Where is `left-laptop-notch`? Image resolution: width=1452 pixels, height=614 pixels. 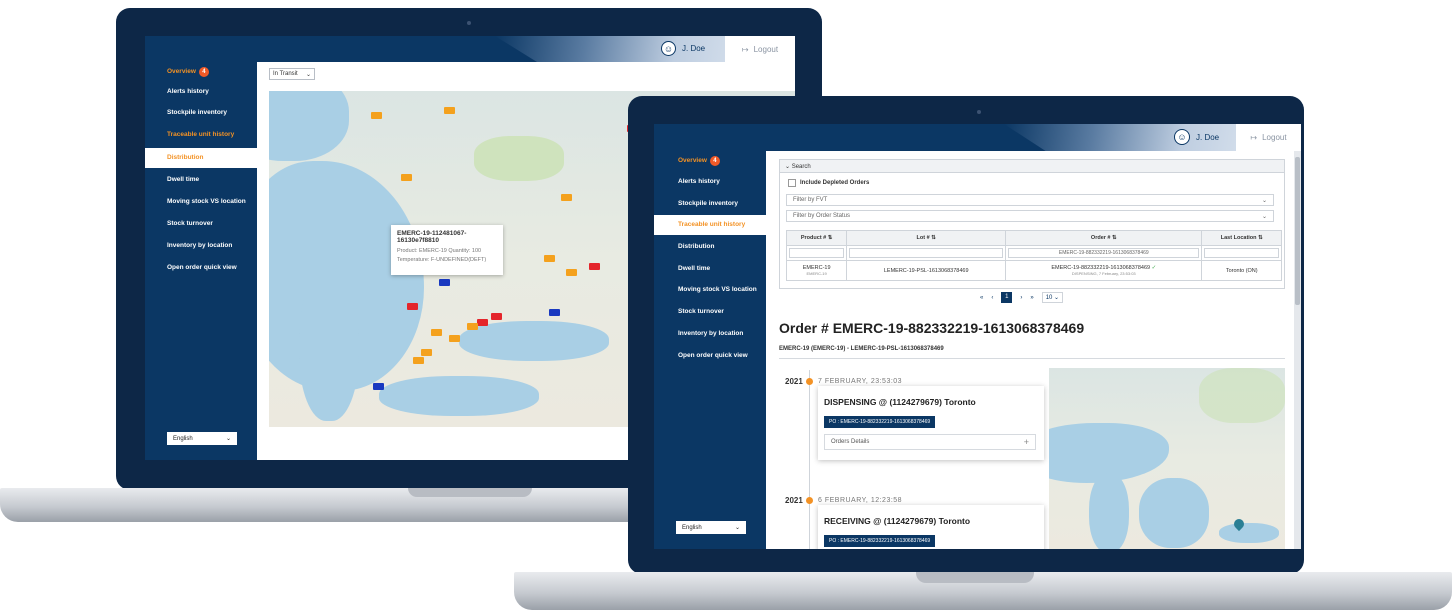
left-laptop-notch is located at coordinates (470, 492).